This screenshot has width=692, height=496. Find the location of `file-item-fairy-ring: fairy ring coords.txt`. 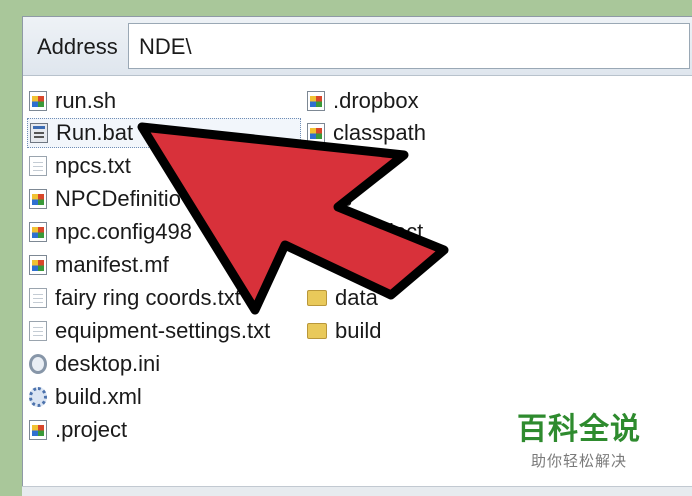

file-item-fairy-ring: fairy ring coords.txt is located at coordinates (135, 298).